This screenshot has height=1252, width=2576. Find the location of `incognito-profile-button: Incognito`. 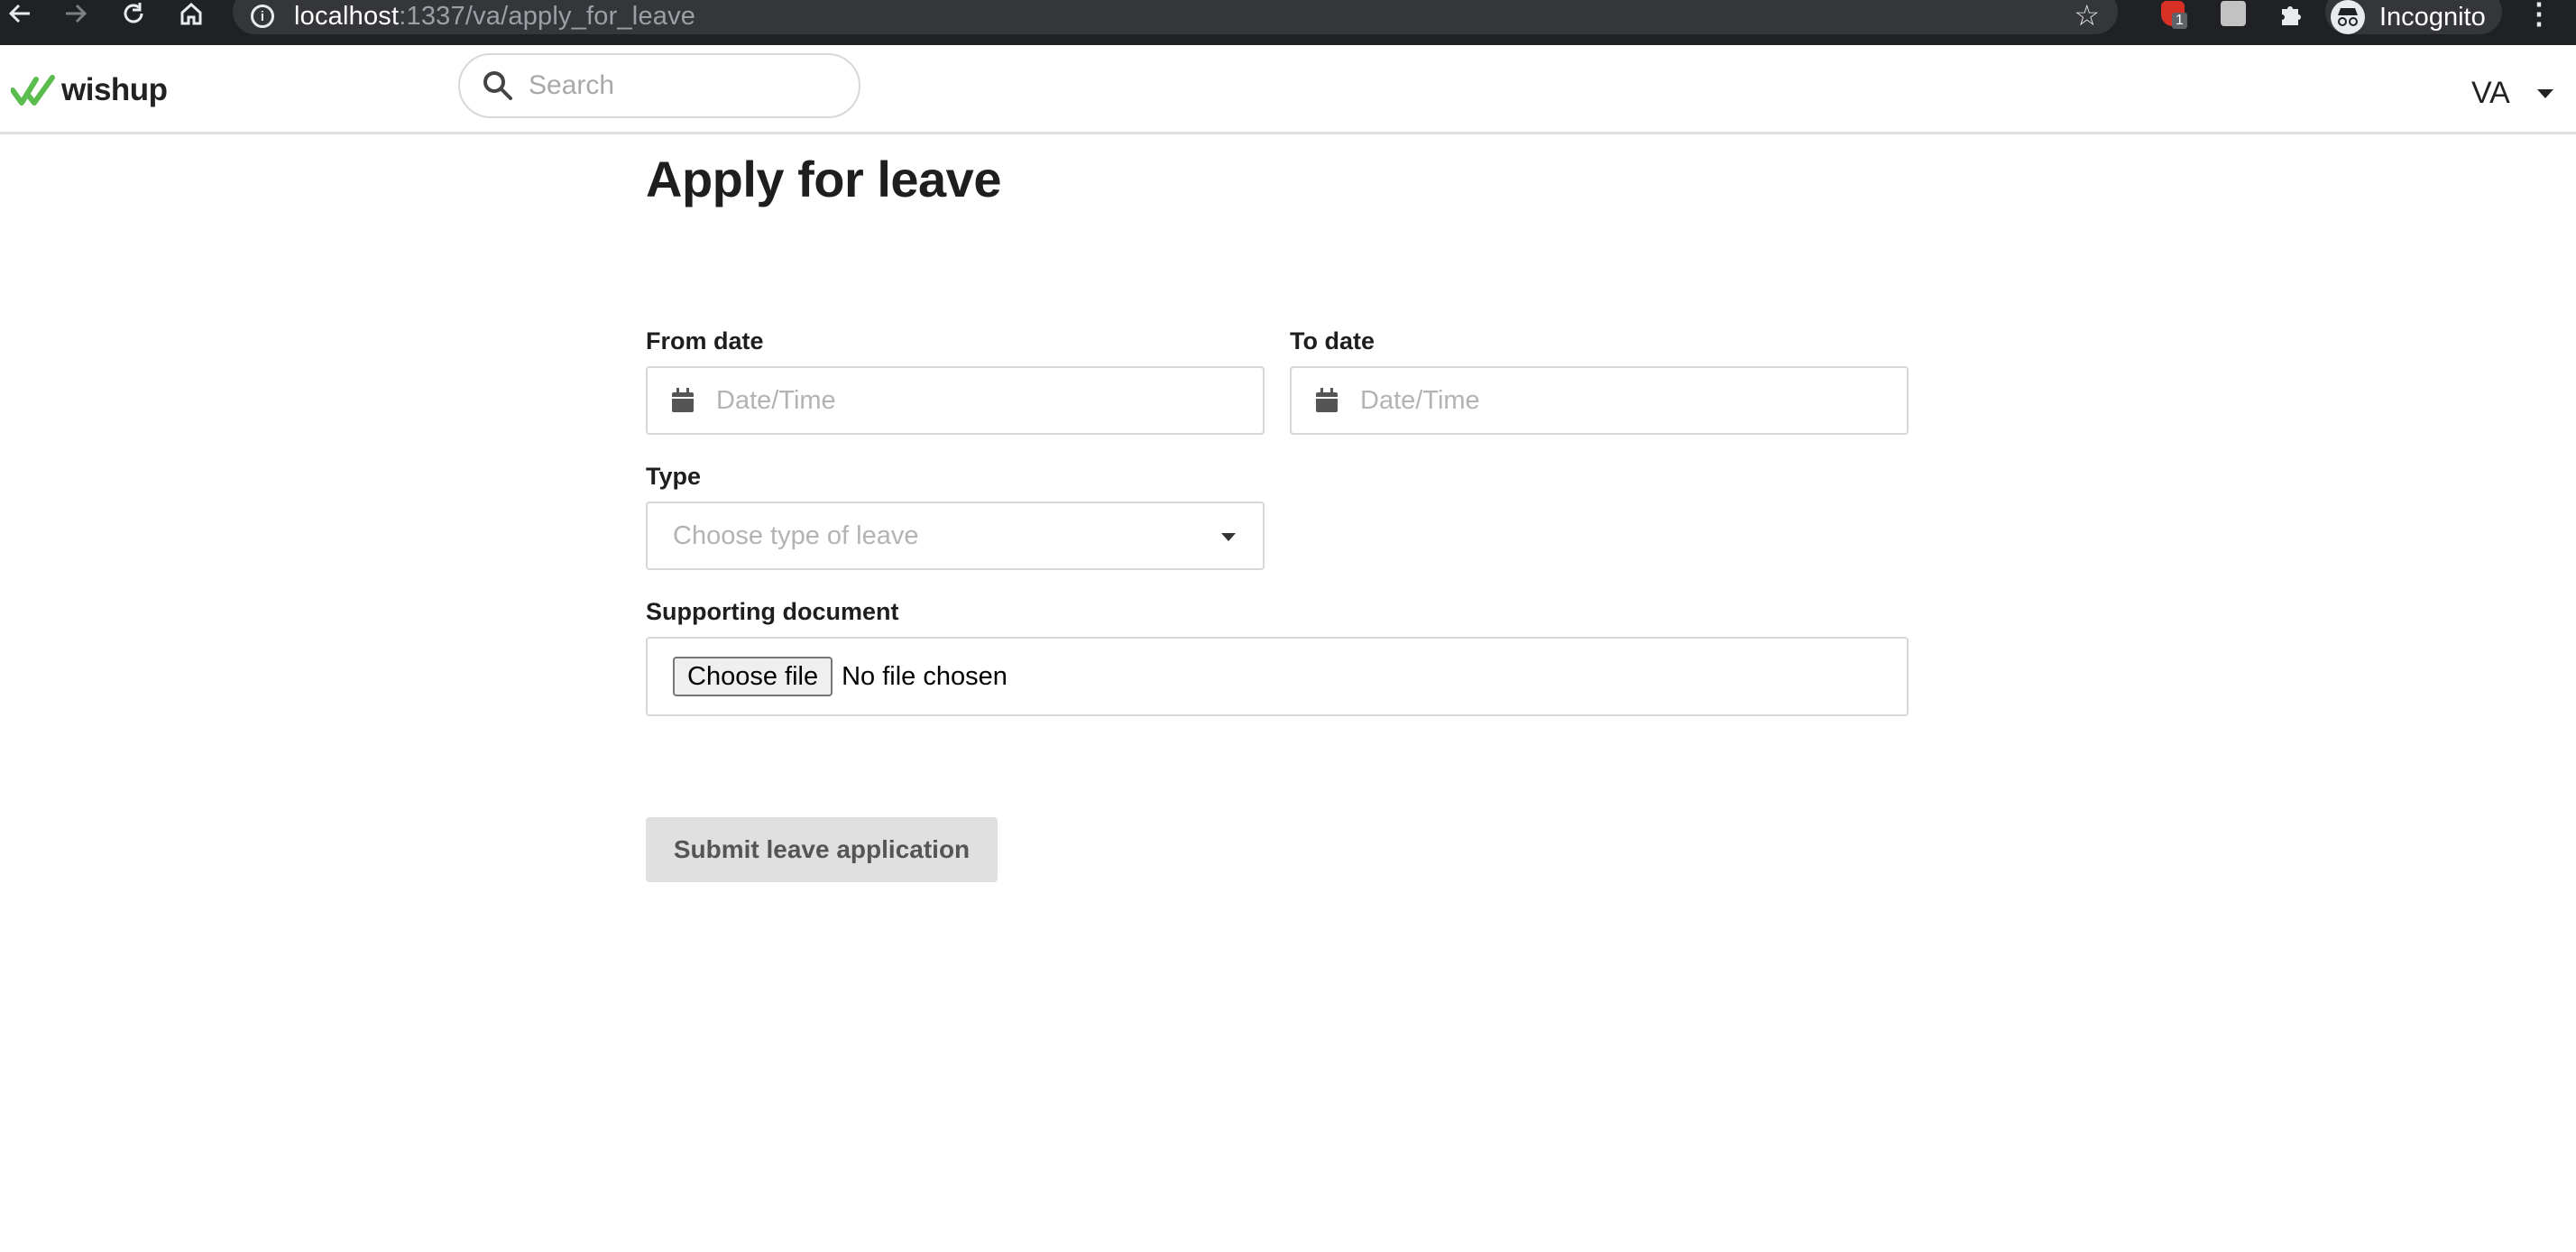

incognito-profile-button: Incognito is located at coordinates (2413, 17).